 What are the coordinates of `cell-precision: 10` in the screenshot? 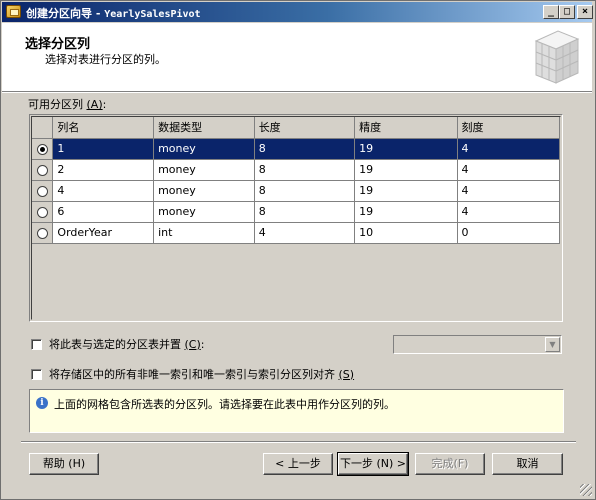 It's located at (406, 233).